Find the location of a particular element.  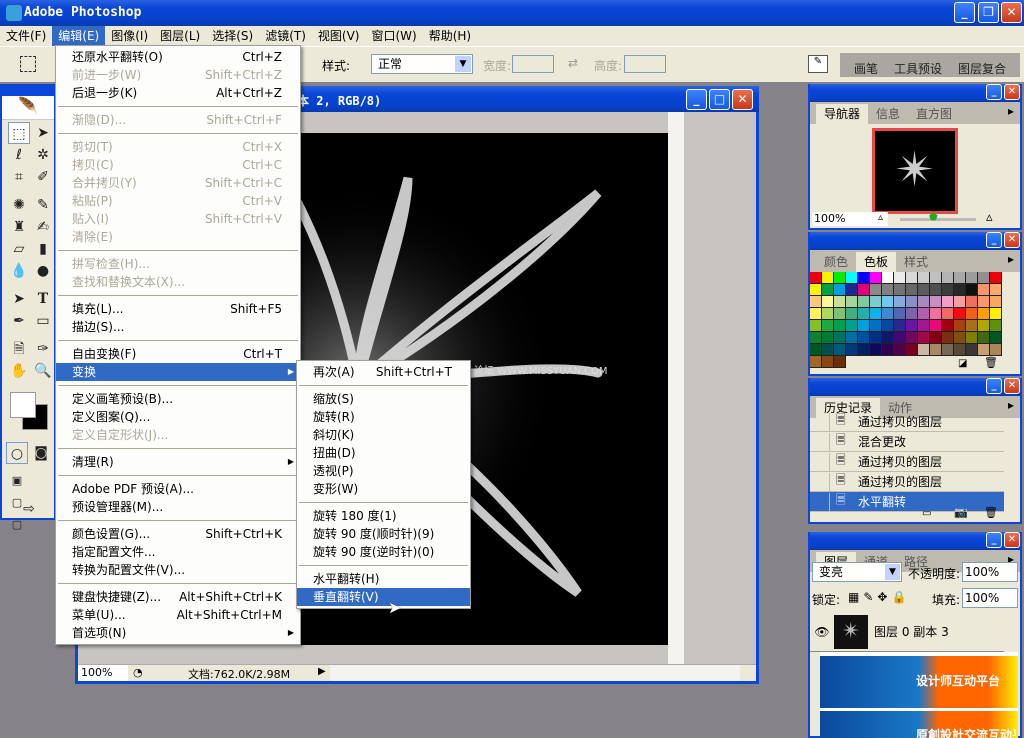

status-clock-icon: ◔ is located at coordinates (138, 672).